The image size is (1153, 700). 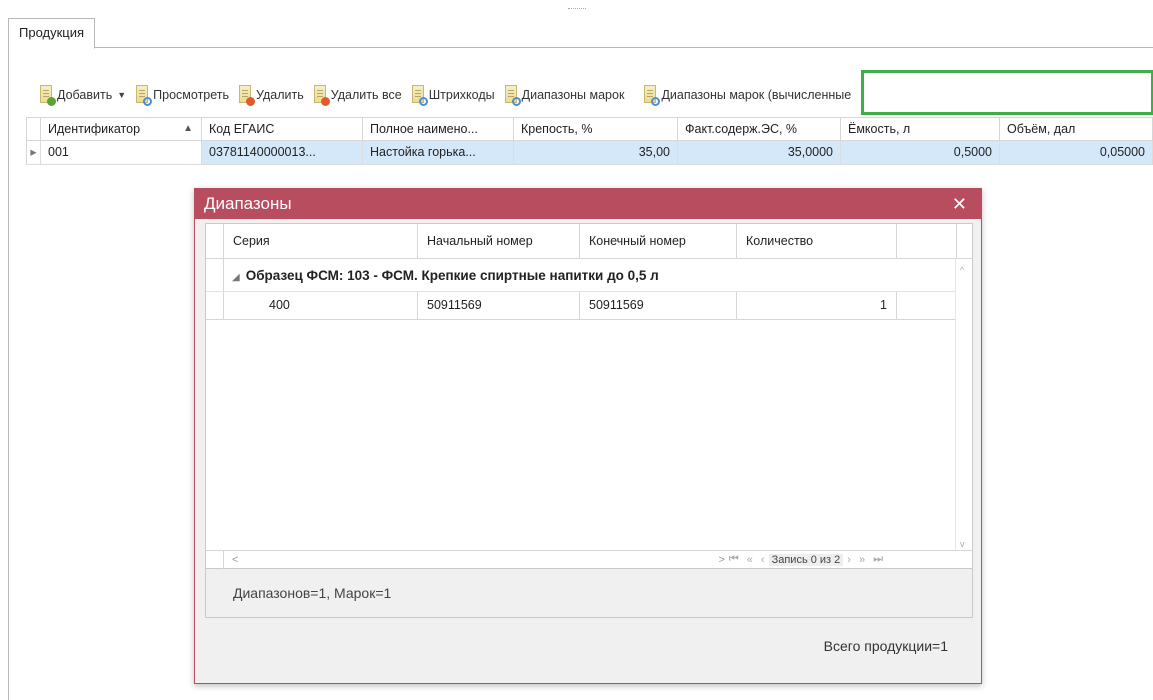 I want to click on column-header-actual: Факт.содерж.ЭС, %, so click(x=759, y=129).